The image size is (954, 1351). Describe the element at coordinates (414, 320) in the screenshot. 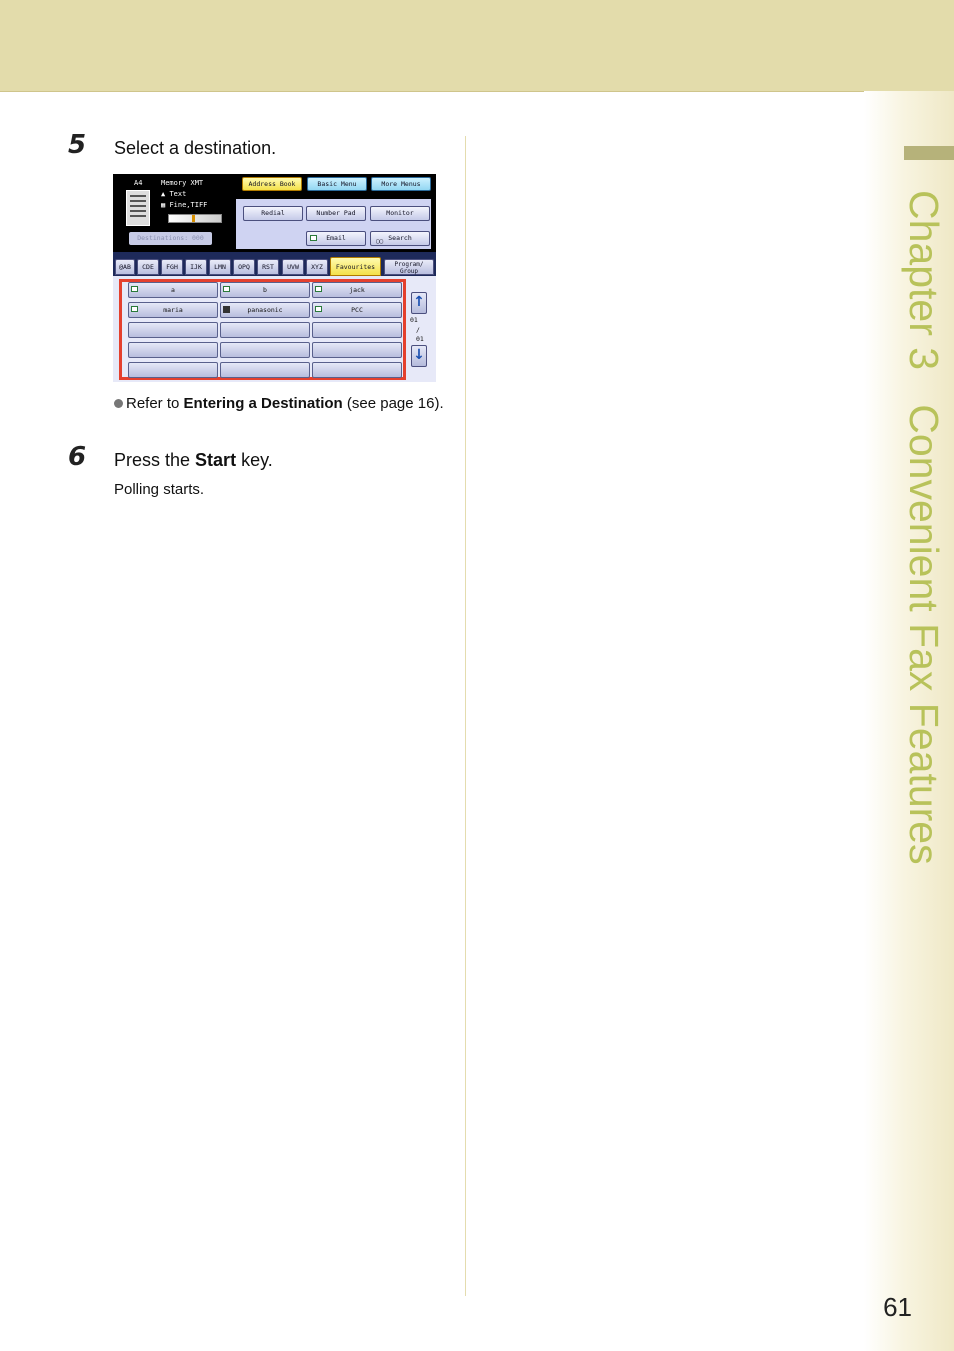

I see `page-current: 01` at that location.